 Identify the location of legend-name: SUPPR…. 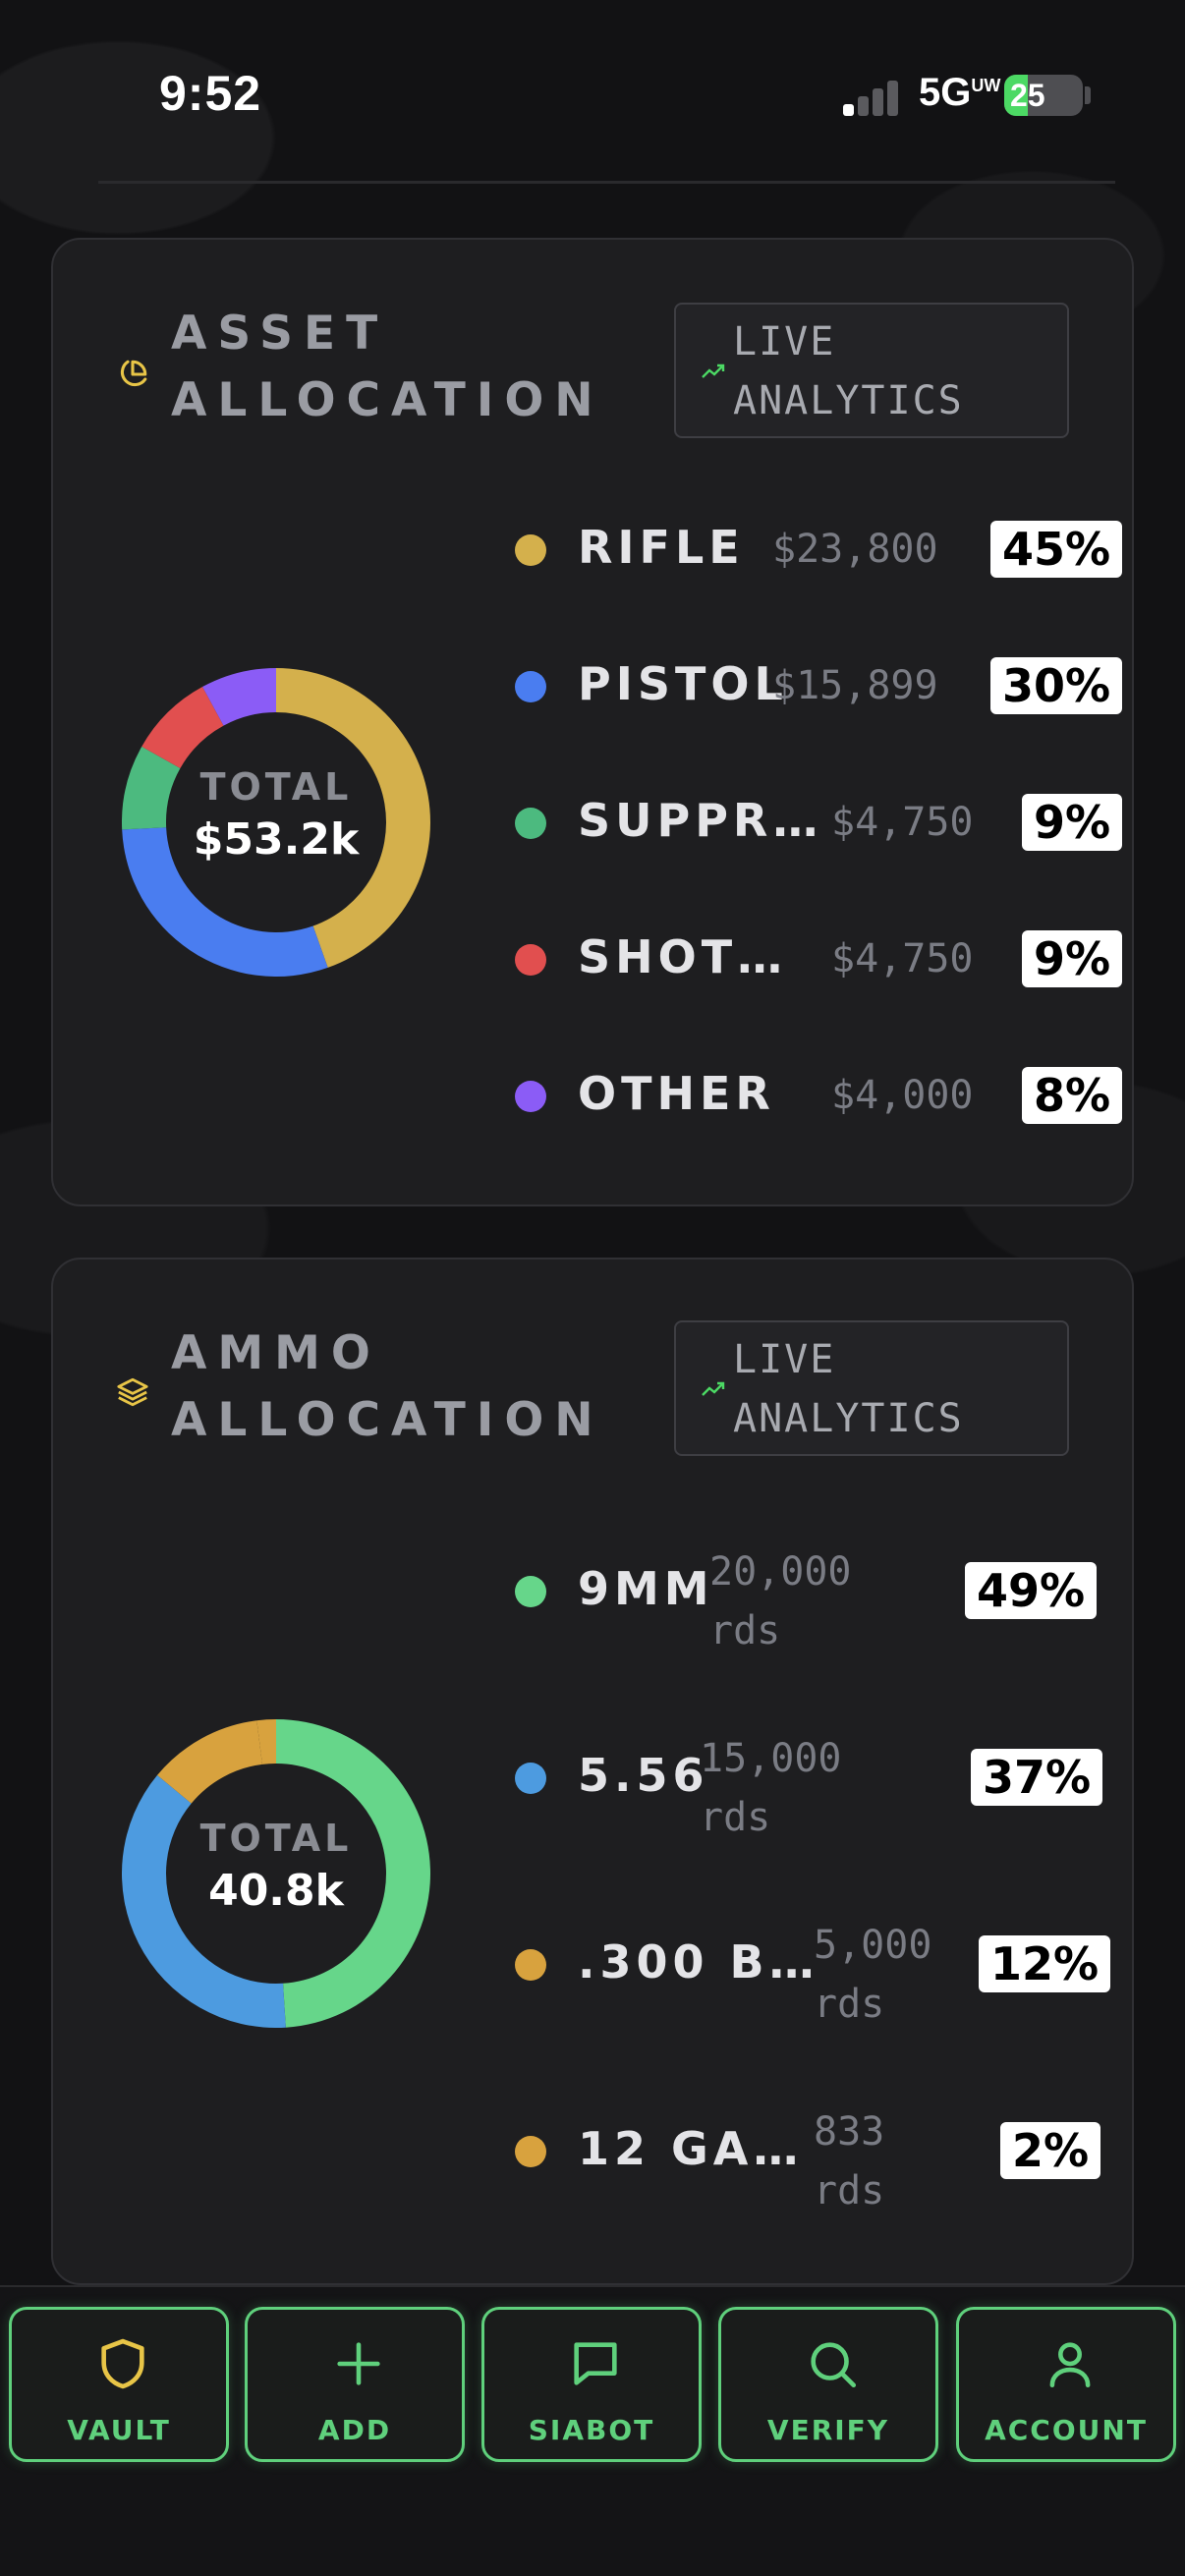
(701, 820).